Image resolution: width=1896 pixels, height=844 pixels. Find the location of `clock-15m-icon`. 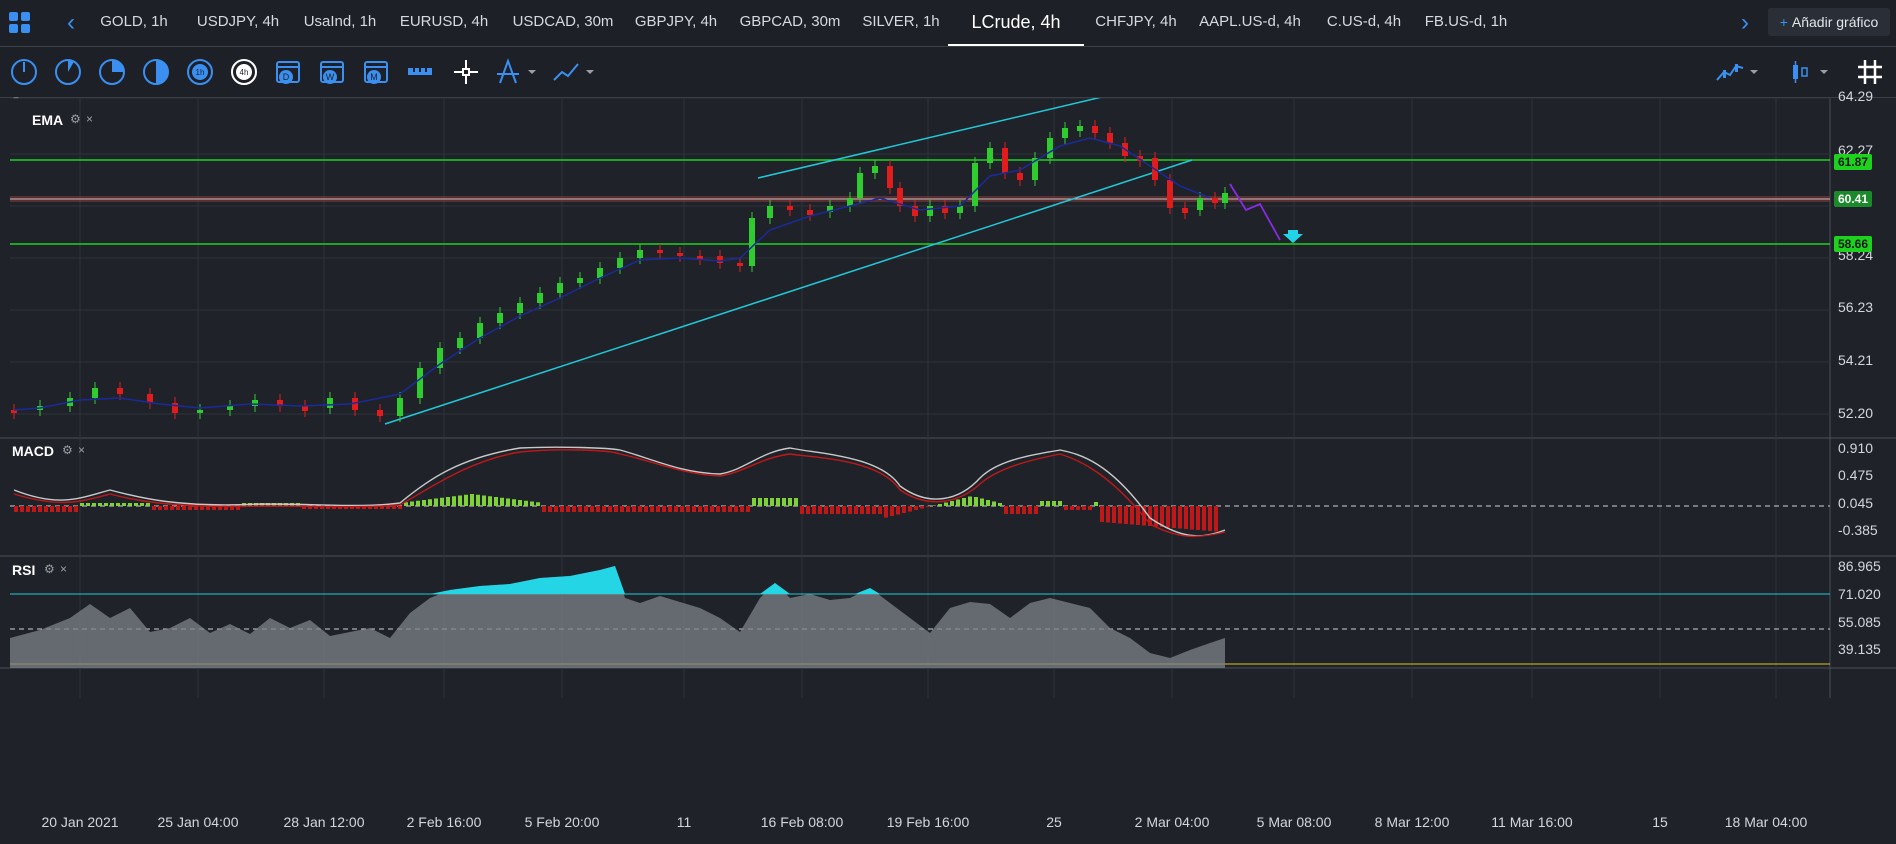

clock-15m-icon is located at coordinates (112, 72).